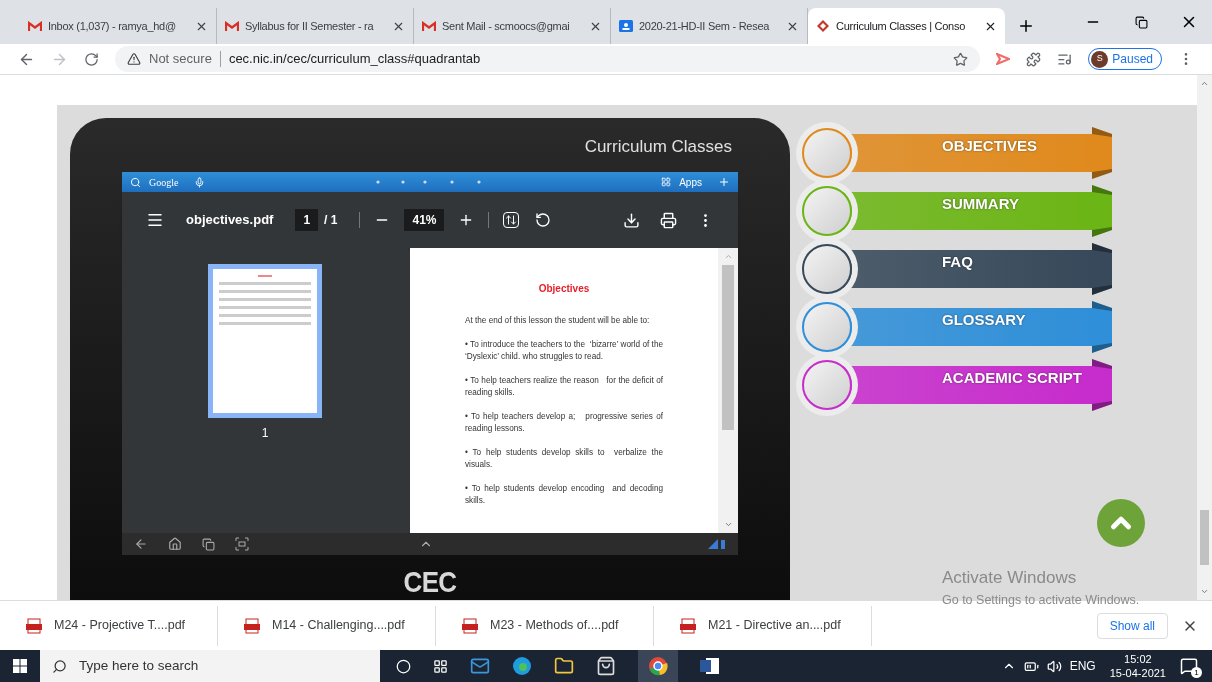 This screenshot has width=1212, height=682. Describe the element at coordinates (403, 666) in the screenshot. I see `cortana-icon` at that location.